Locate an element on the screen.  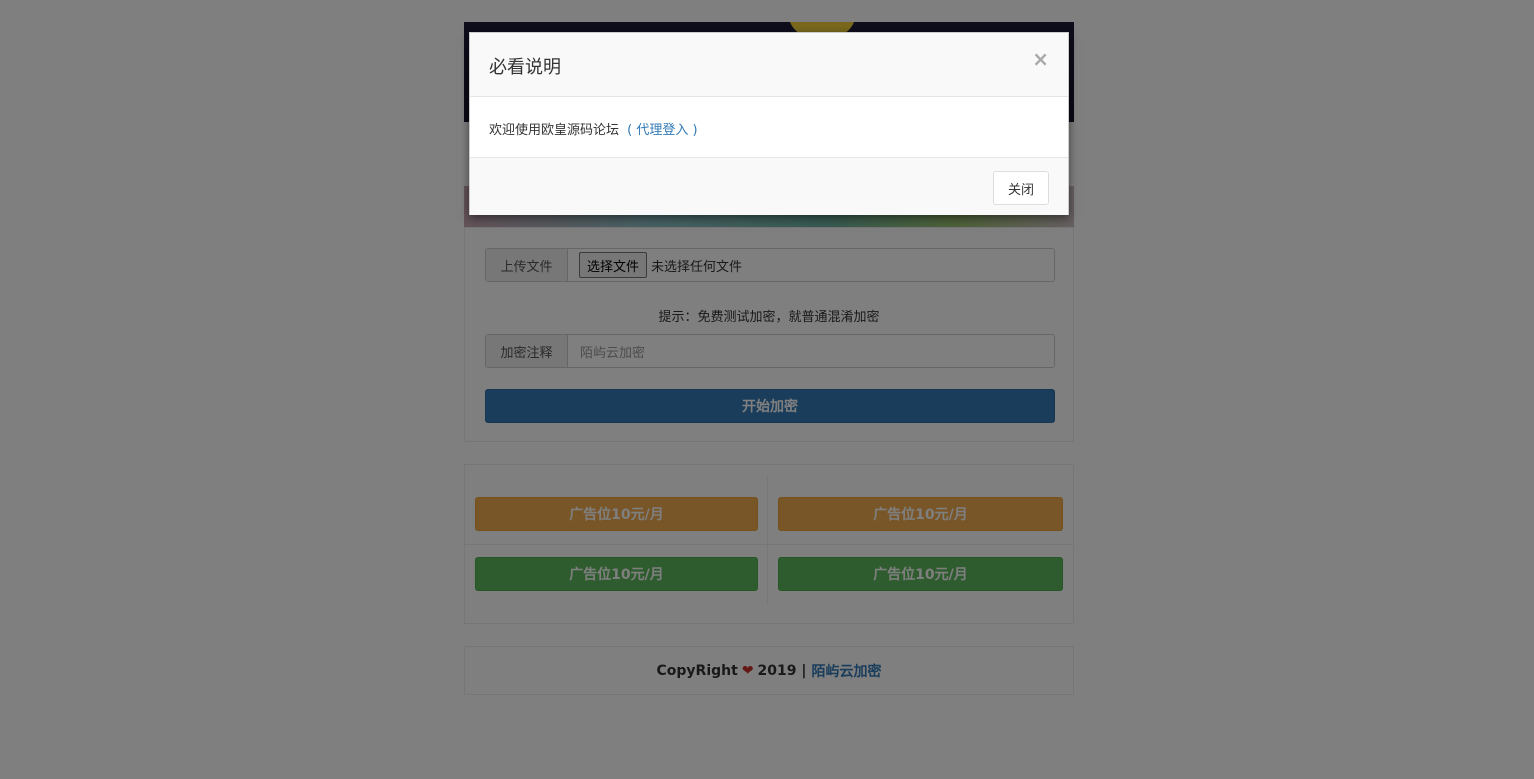
link-paren-open: ( is located at coordinates (630, 130).